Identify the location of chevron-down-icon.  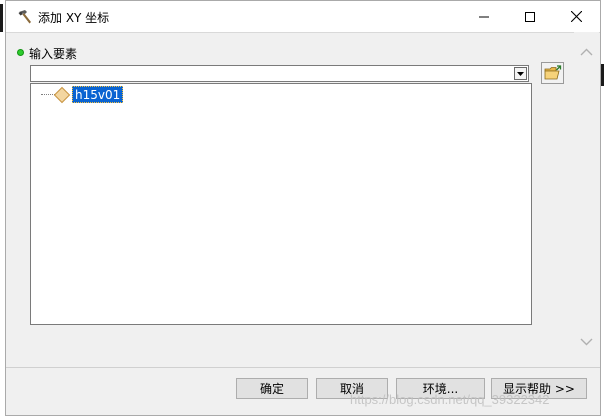
(520, 73).